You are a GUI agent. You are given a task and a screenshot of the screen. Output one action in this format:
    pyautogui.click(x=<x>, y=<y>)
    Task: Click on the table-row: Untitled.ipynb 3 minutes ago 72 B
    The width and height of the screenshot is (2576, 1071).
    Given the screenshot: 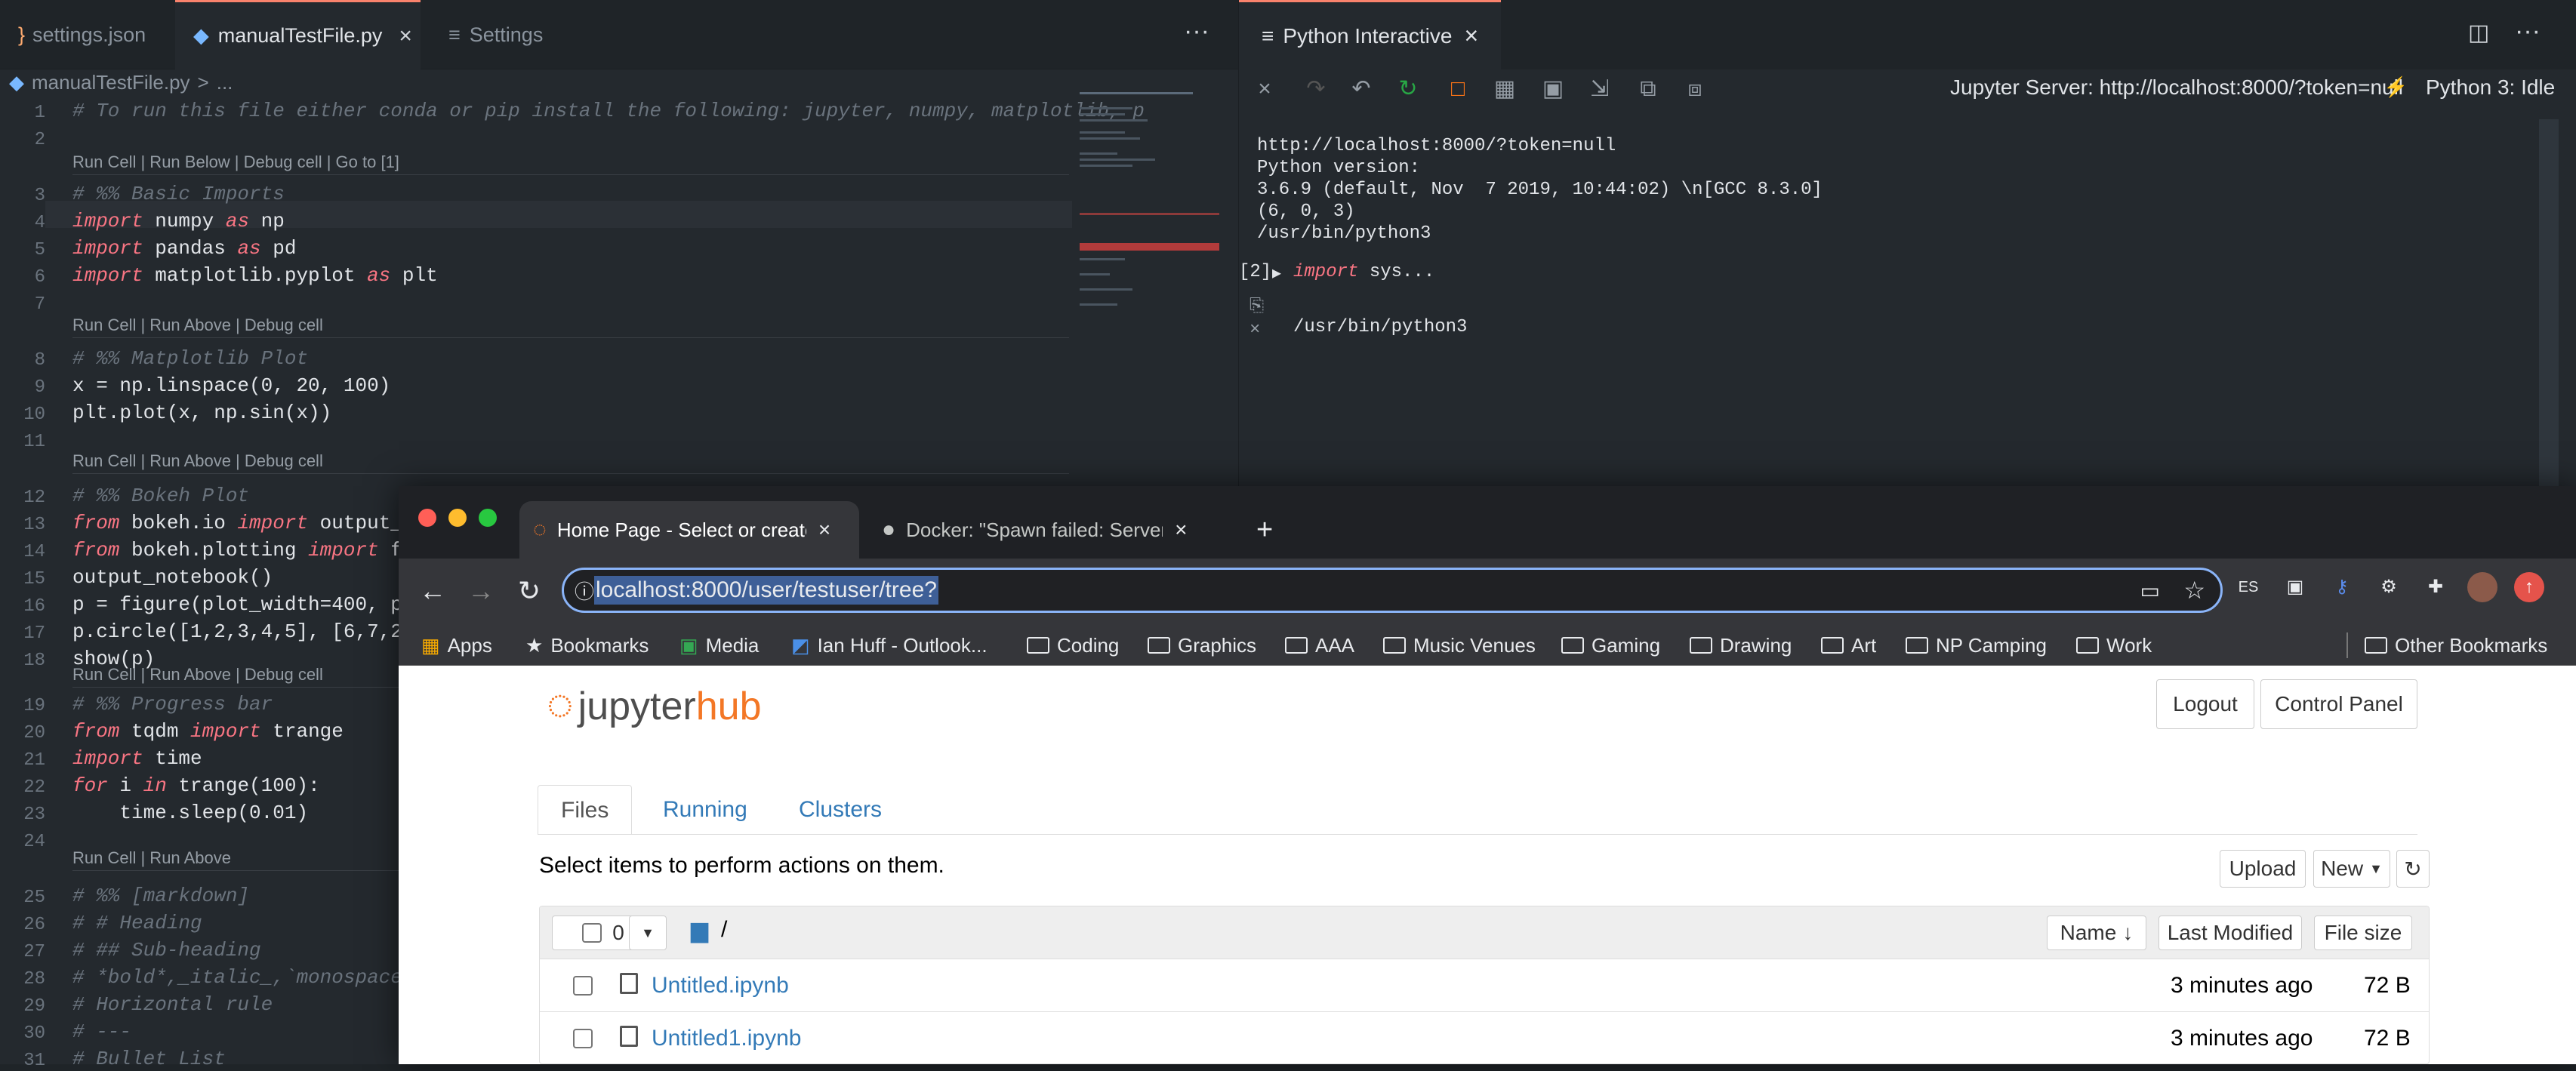 What is the action you would take?
    pyautogui.click(x=1484, y=985)
    